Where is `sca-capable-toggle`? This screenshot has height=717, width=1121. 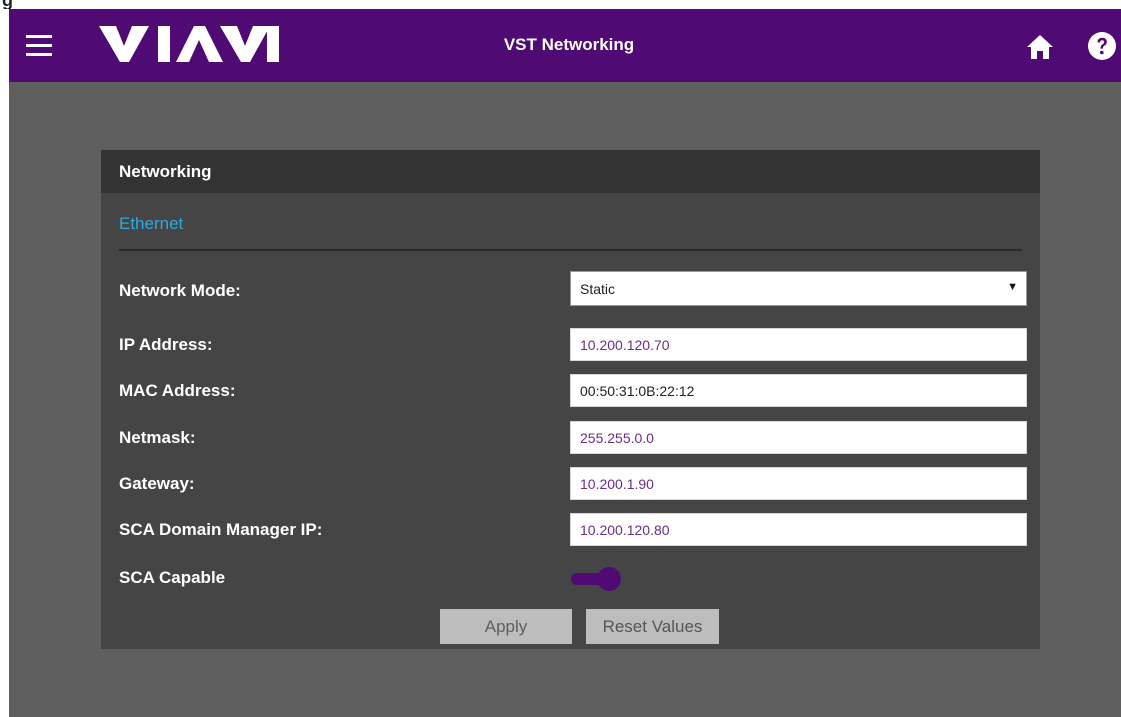
sca-capable-toggle is located at coordinates (596, 579).